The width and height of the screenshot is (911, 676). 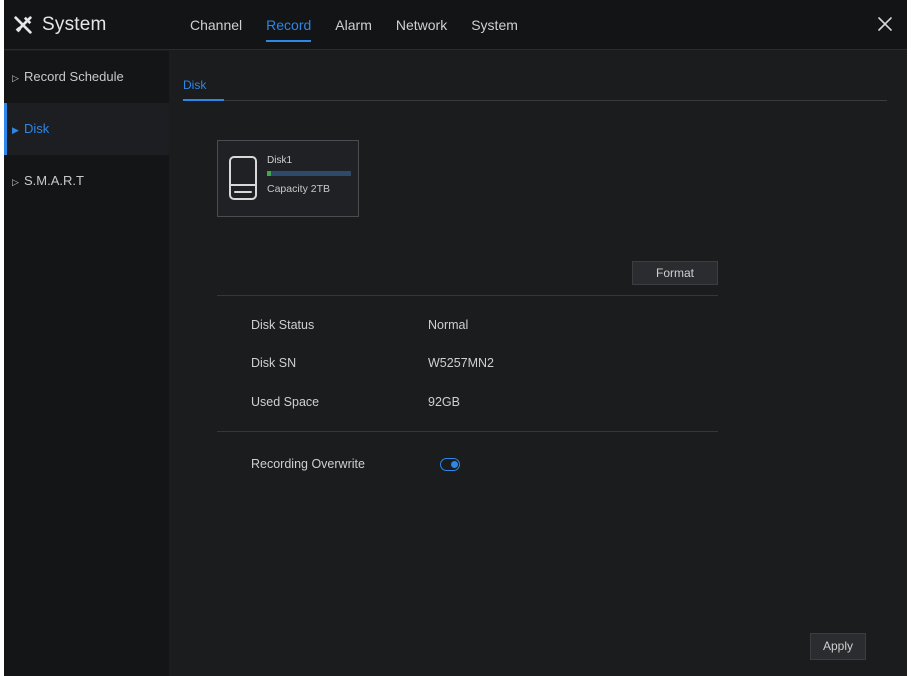 What do you see at coordinates (461, 363) in the screenshot?
I see `disk-sn-value: W5257MN2` at bounding box center [461, 363].